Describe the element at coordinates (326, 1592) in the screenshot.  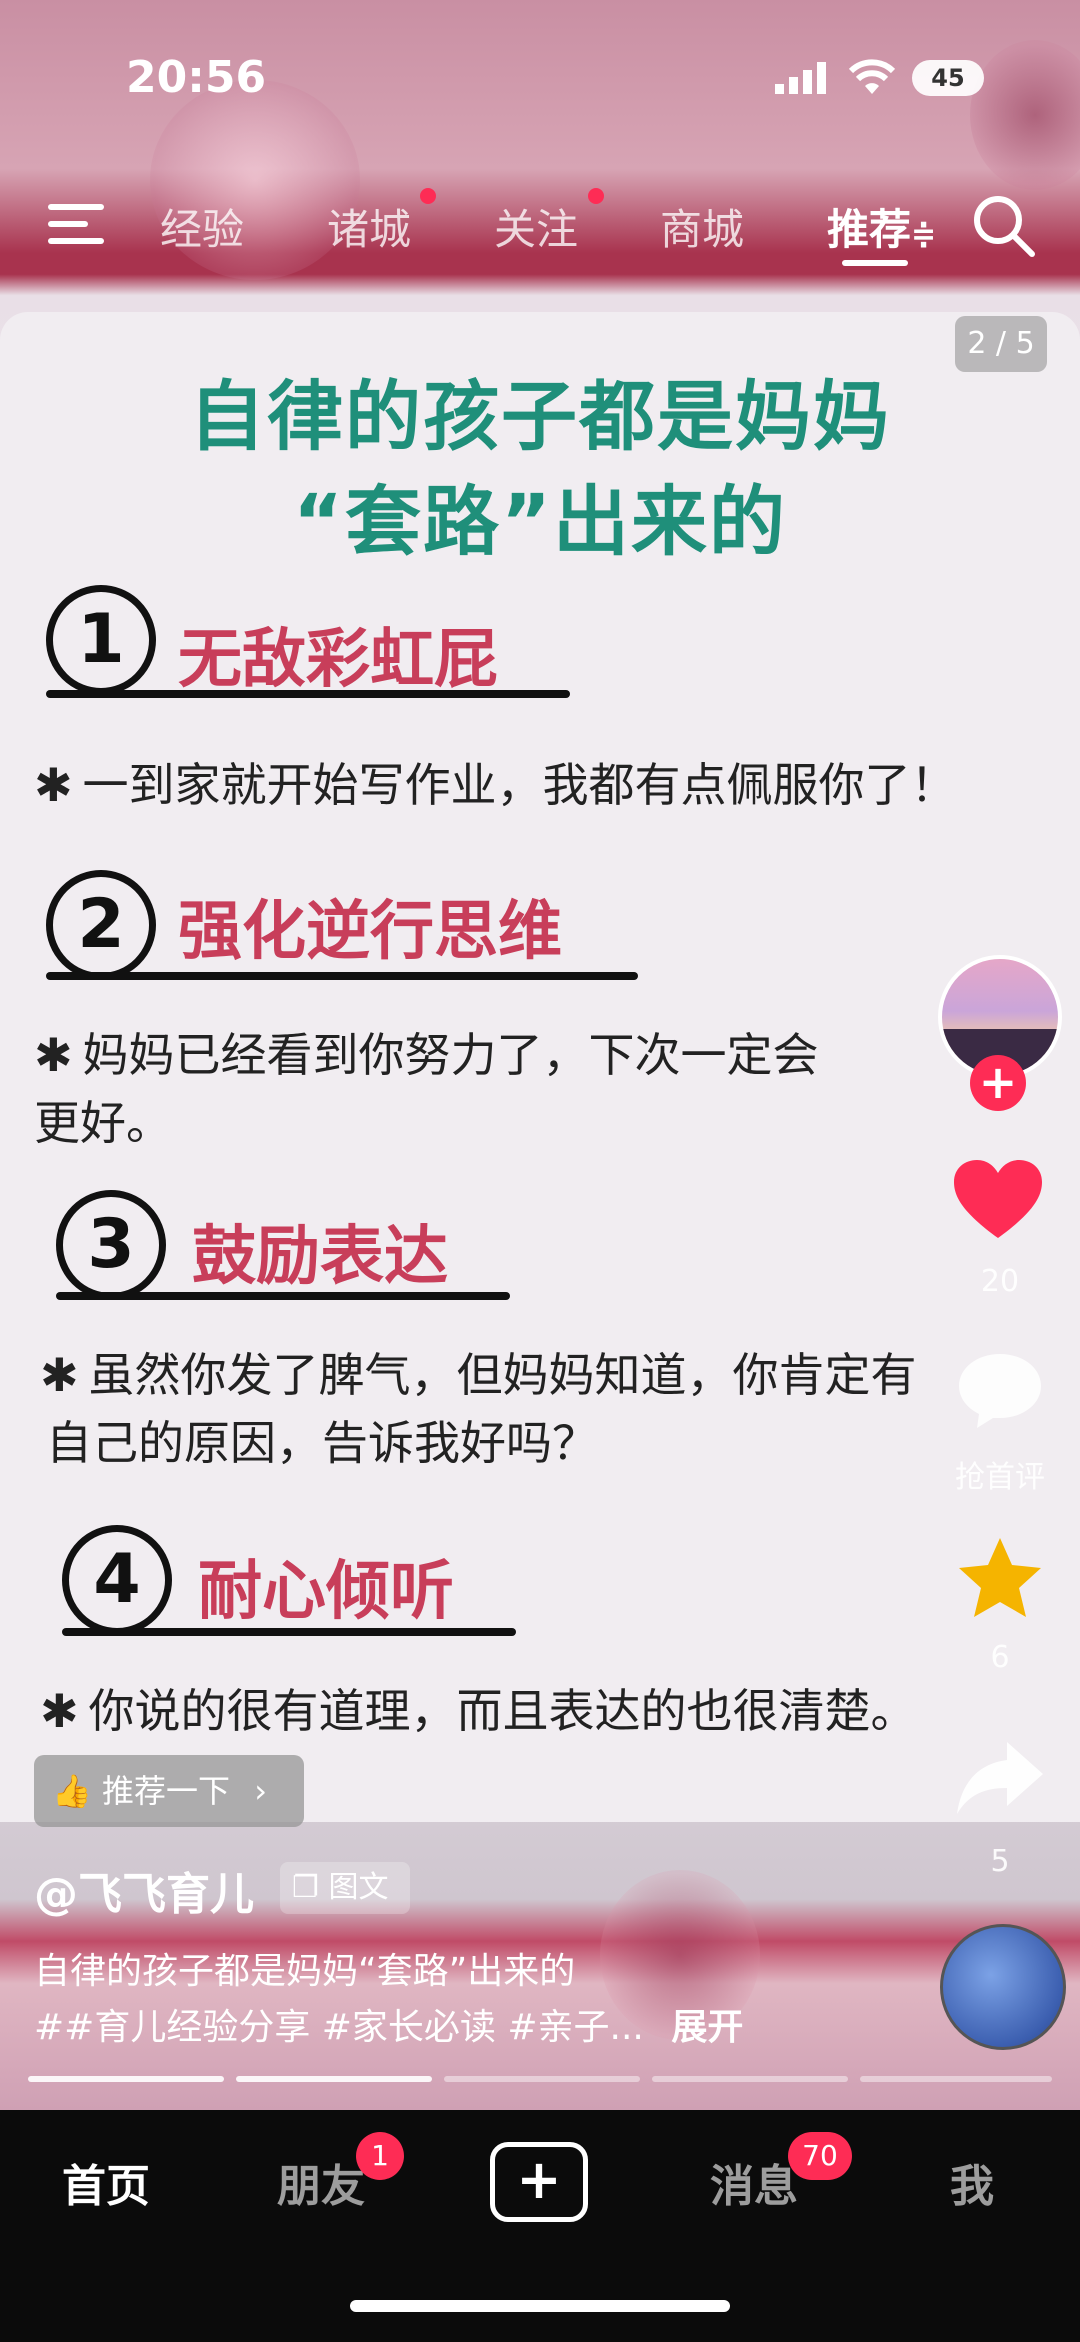
I see `section-heading: 耐心倾听` at that location.